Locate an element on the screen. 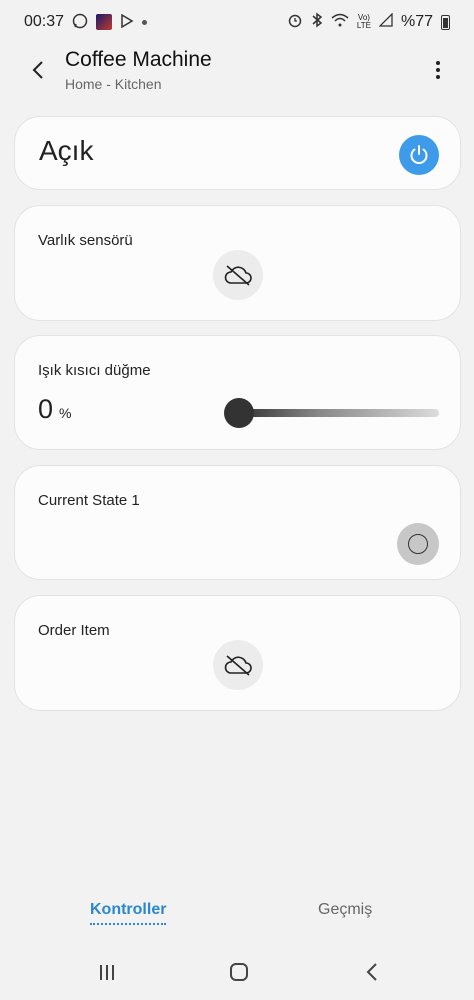  status-bar: 00:37 Vo) LTE %77 is located at coordinates (237, 22).